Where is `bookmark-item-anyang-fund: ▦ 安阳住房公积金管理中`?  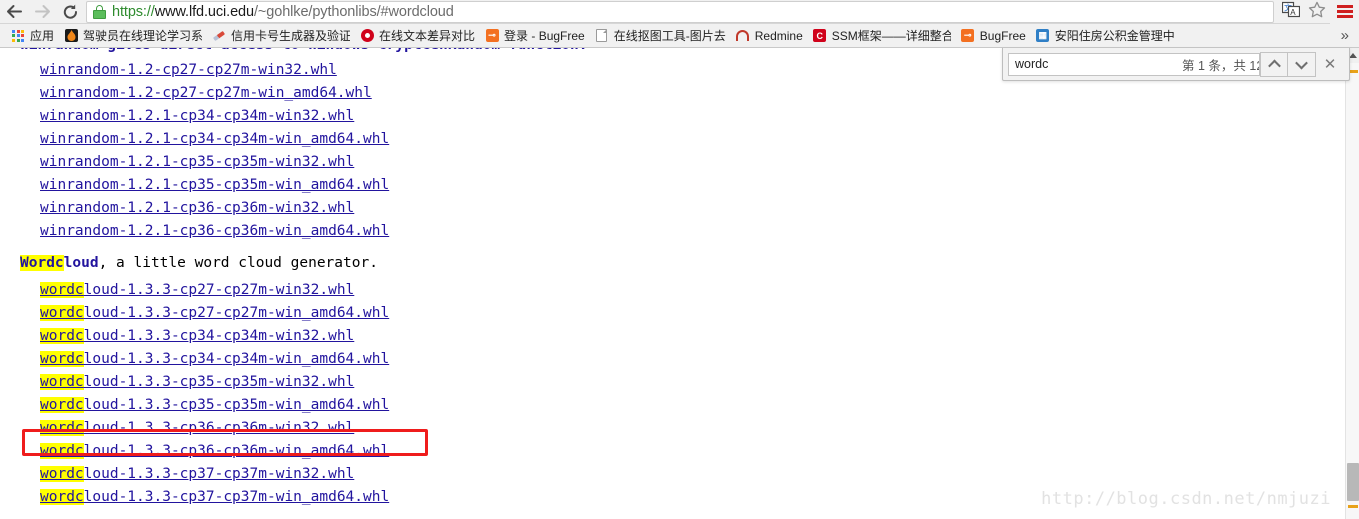 bookmark-item-anyang-fund: ▦ 安阳住房公积金管理中 is located at coordinates (1105, 36).